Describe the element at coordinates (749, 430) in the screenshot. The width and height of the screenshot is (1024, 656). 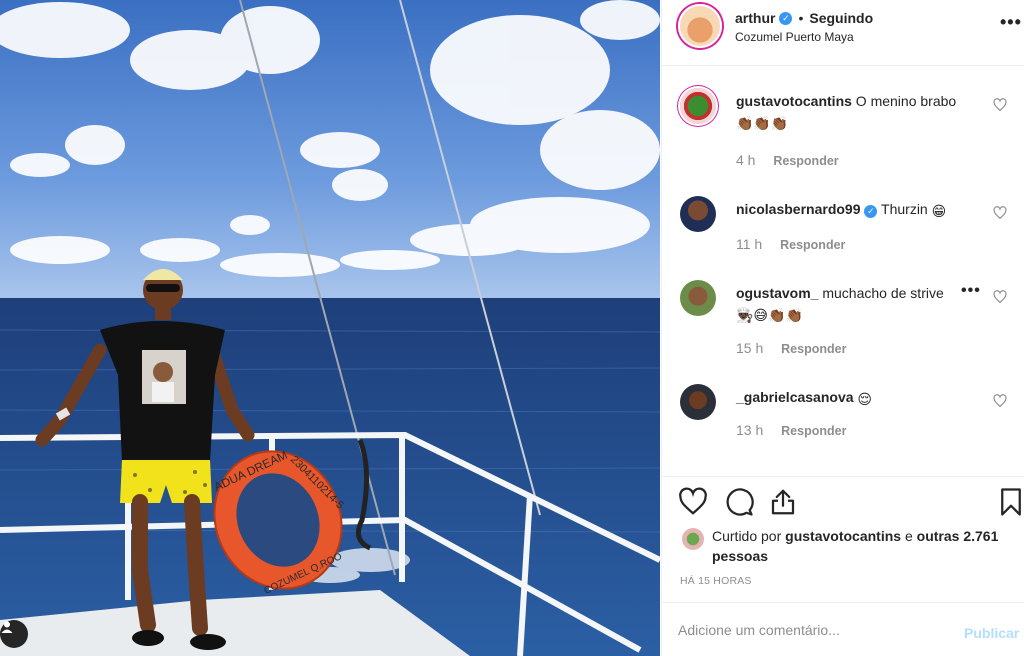
I see `comment-time: 13 h` at that location.